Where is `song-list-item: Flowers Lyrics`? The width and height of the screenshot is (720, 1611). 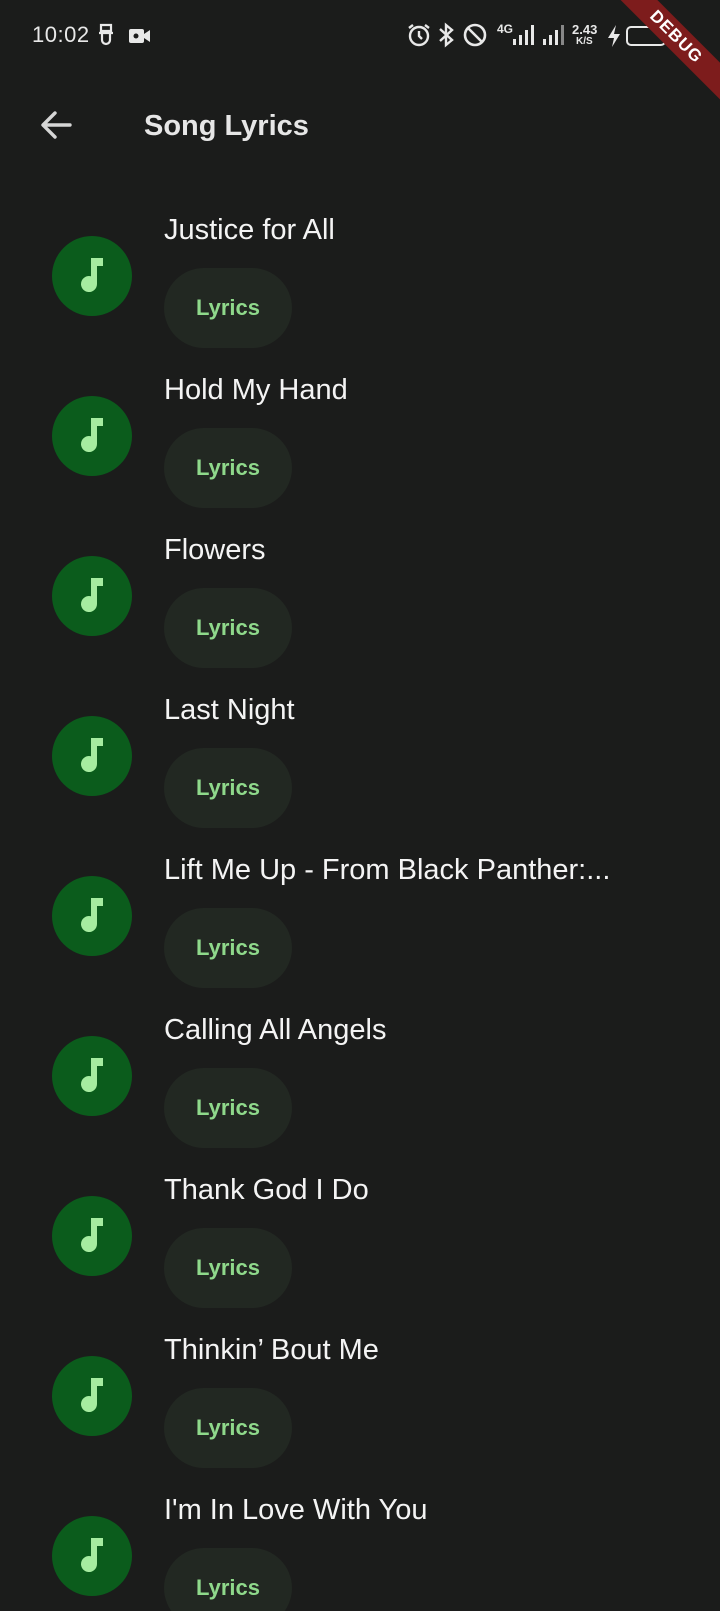 song-list-item: Flowers Lyrics is located at coordinates (360, 600).